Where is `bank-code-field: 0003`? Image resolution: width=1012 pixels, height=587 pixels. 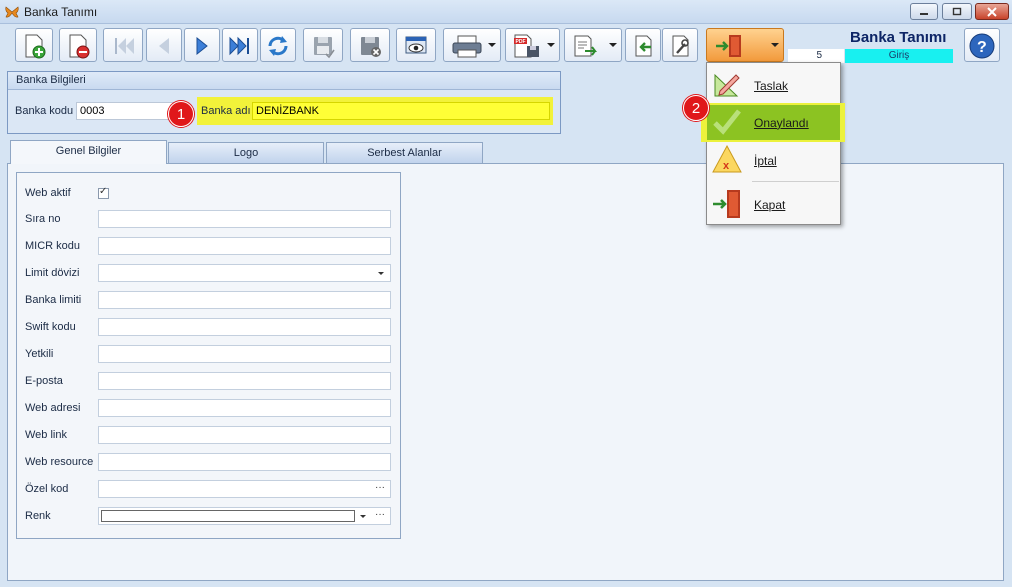
bank-code-field: 0003 is located at coordinates (126, 111).